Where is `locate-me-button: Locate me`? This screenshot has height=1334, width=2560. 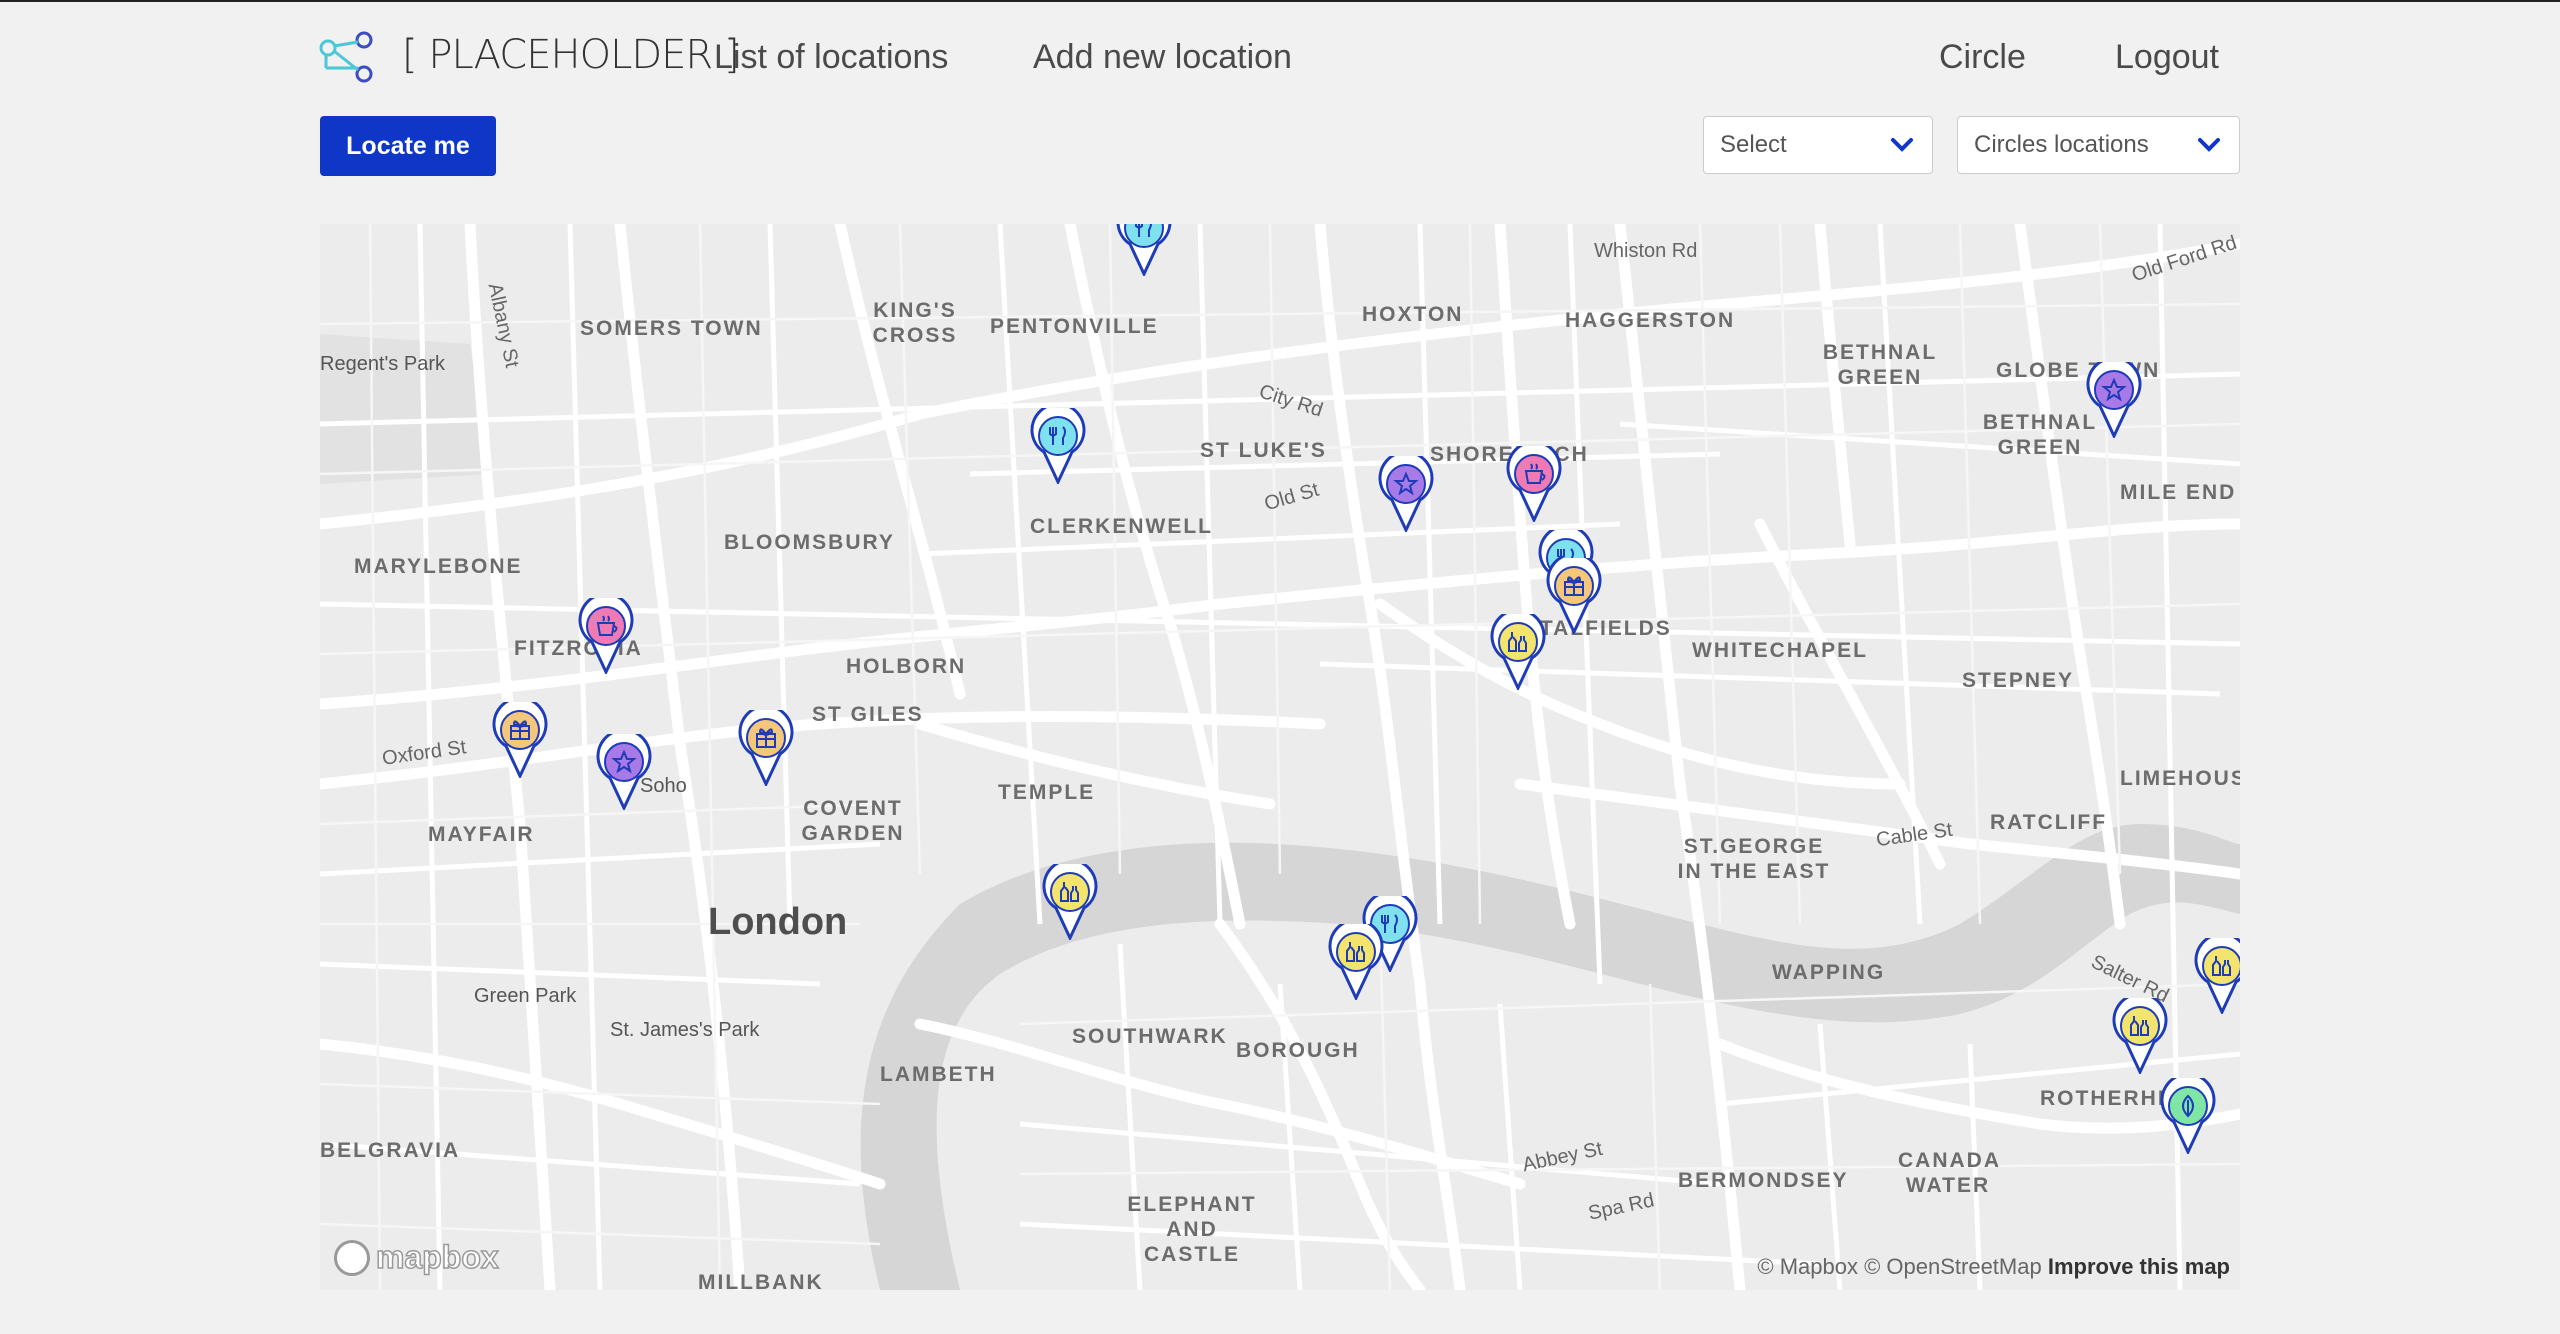 locate-me-button: Locate me is located at coordinates (408, 146).